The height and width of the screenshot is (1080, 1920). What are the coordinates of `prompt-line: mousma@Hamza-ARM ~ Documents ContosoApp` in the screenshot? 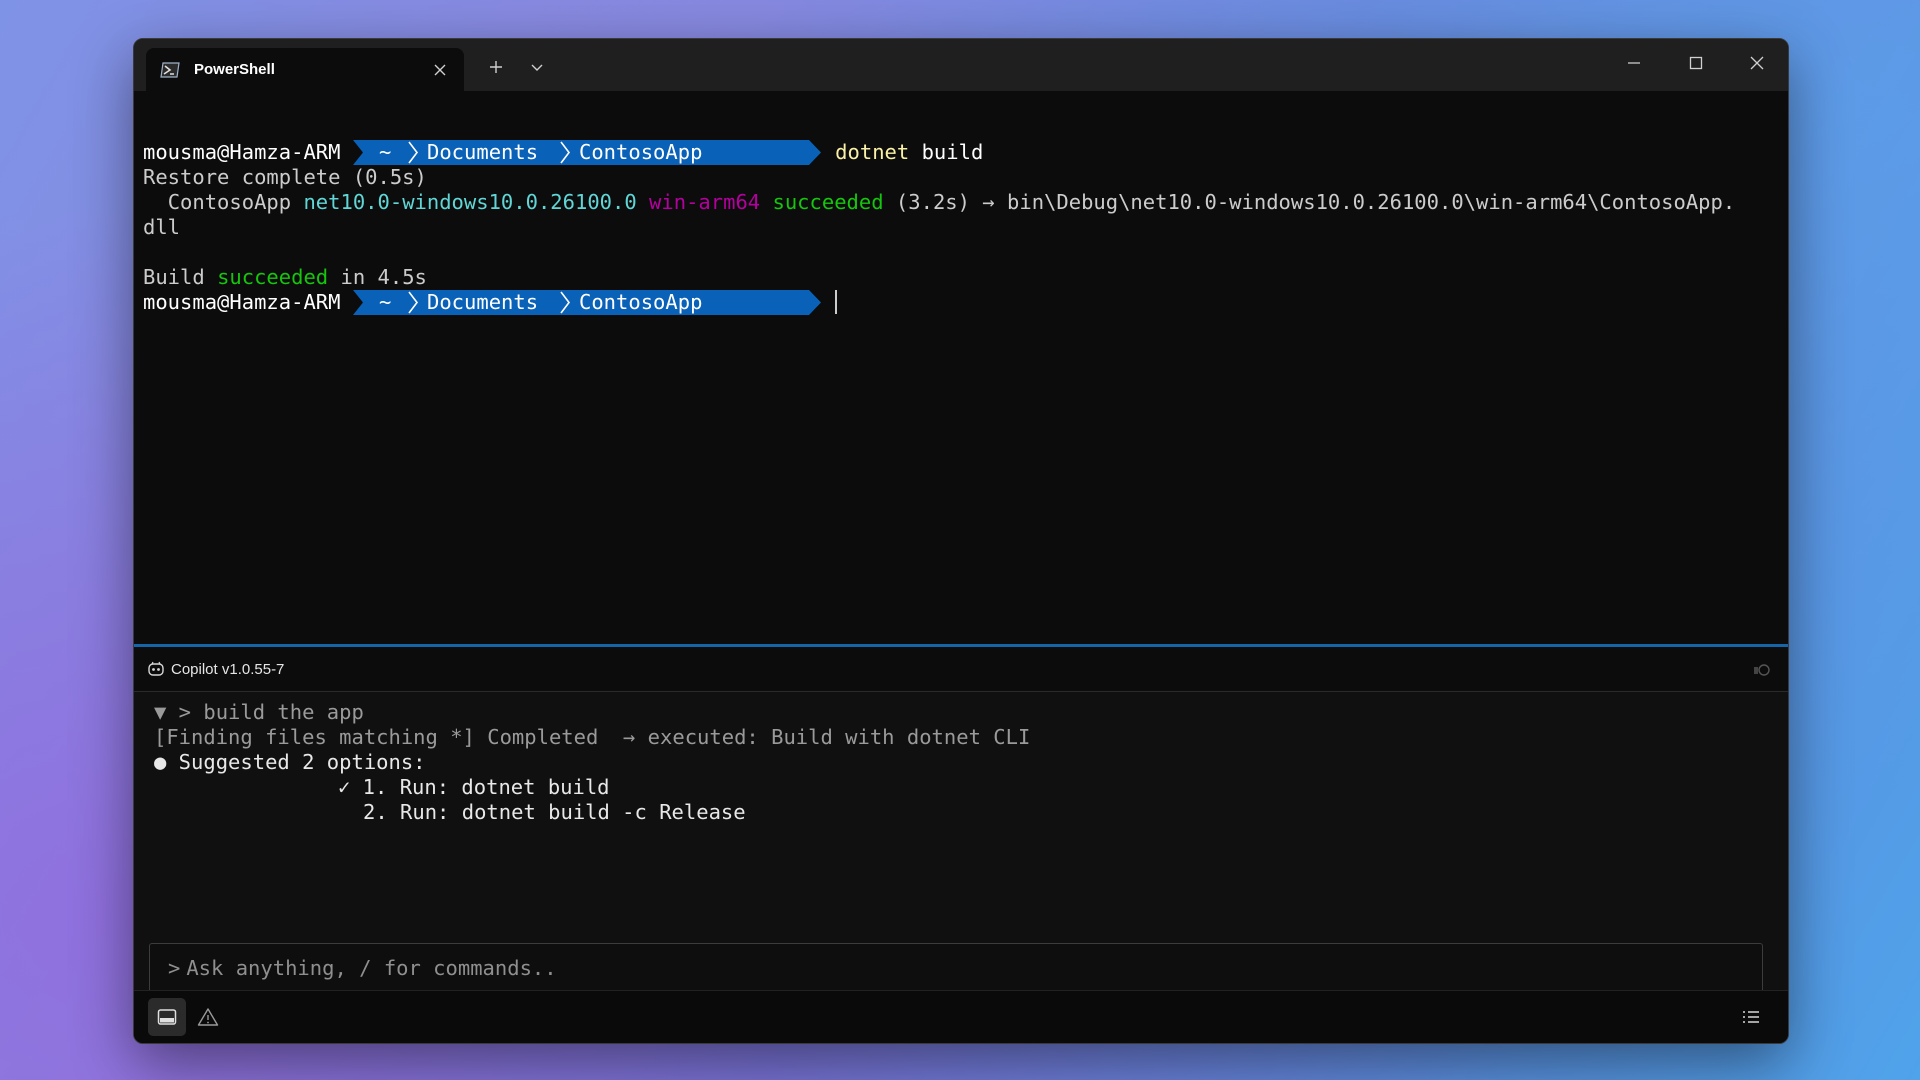 It's located at (490, 302).